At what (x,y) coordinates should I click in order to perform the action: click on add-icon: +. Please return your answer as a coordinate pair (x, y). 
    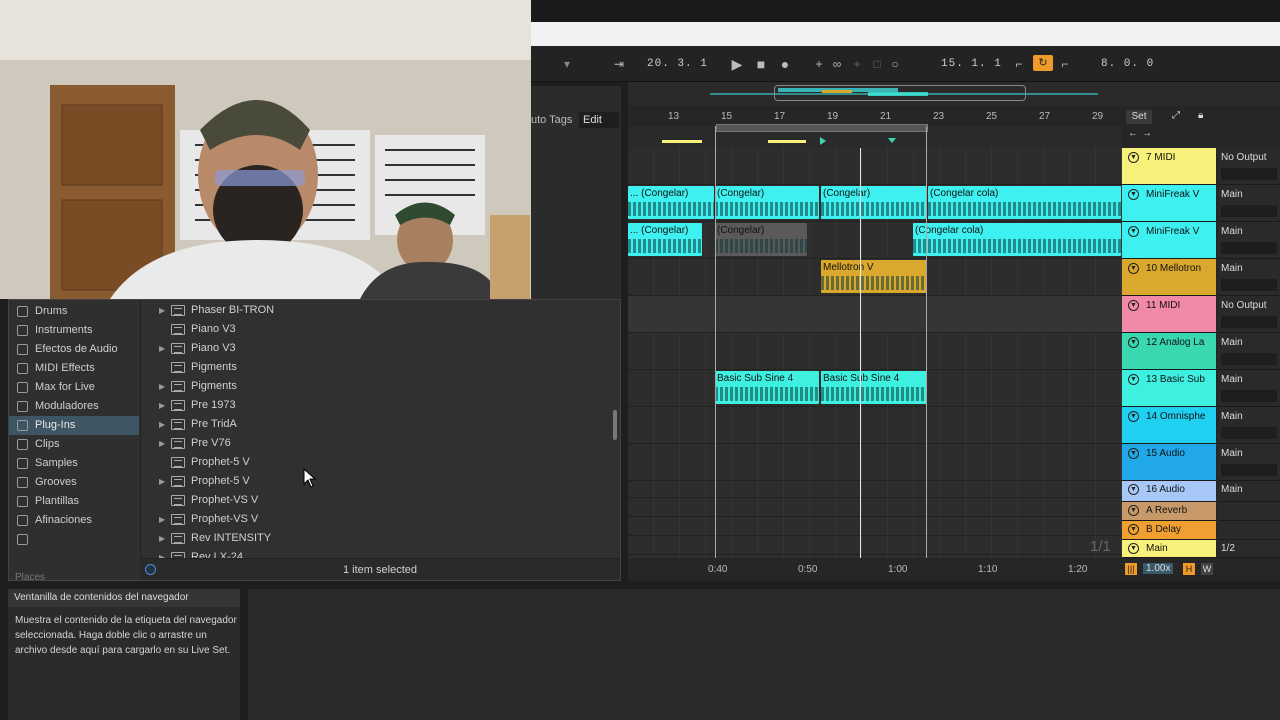
    Looking at the image, I should click on (819, 64).